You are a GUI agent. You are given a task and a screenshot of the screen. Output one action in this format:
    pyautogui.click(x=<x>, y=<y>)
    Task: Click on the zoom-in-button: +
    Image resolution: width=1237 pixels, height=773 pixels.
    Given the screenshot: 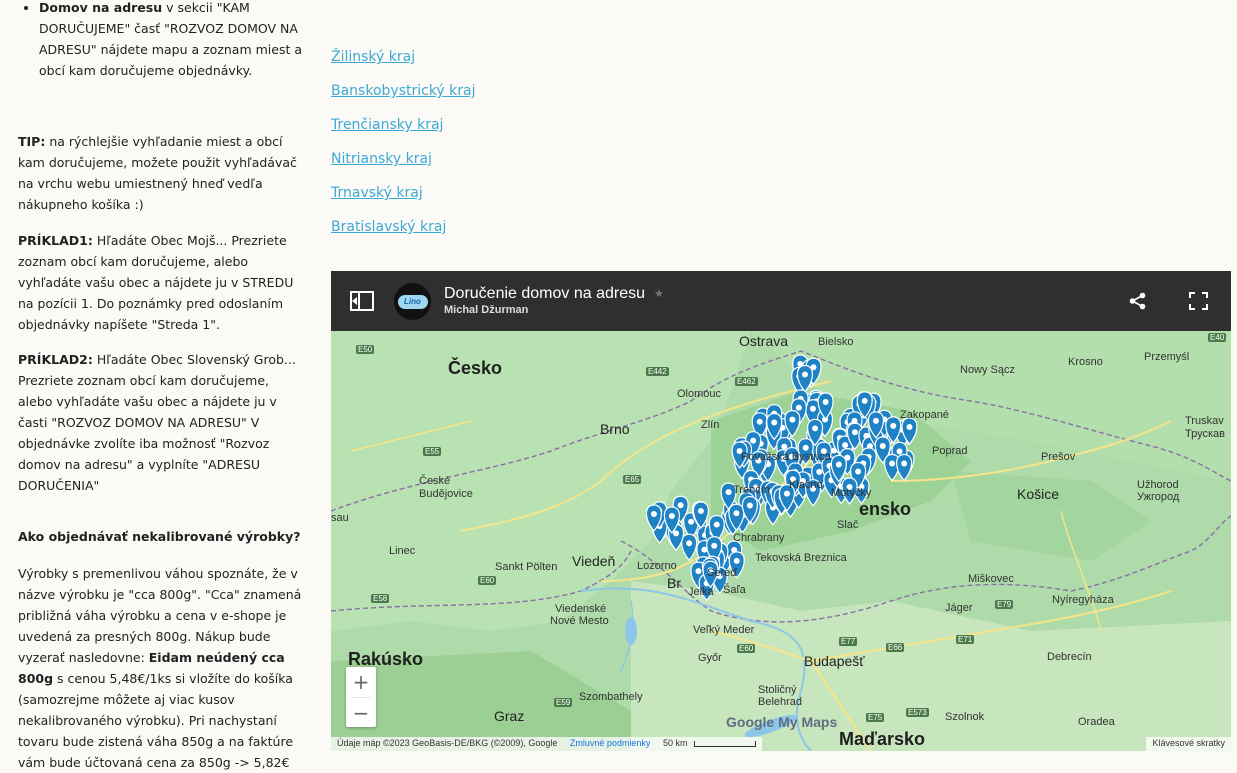 What is the action you would take?
    pyautogui.click(x=361, y=682)
    